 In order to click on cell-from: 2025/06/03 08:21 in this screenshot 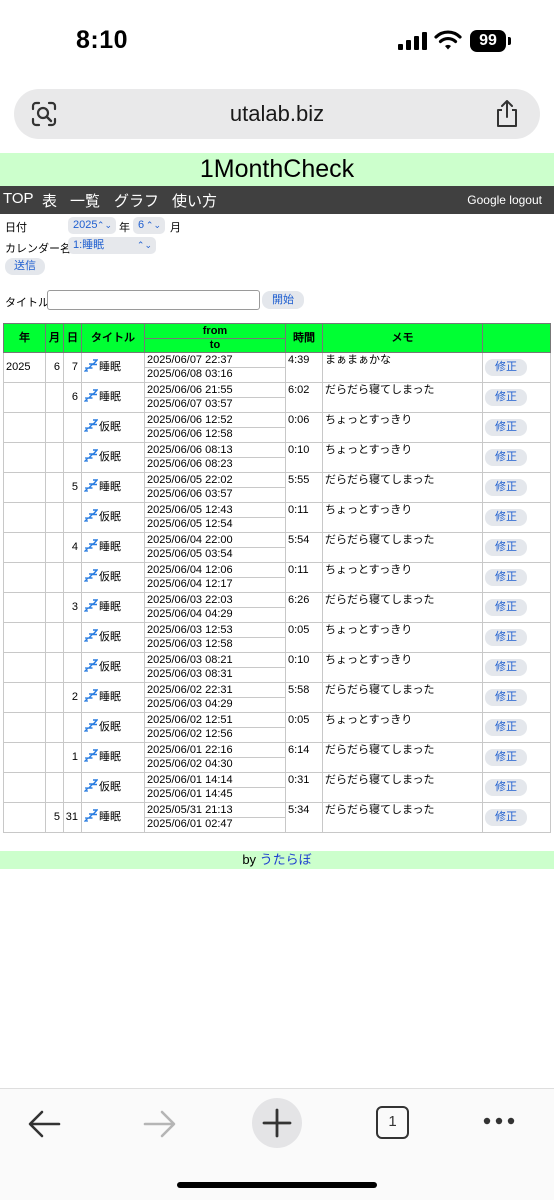, I will do `click(190, 660)`.